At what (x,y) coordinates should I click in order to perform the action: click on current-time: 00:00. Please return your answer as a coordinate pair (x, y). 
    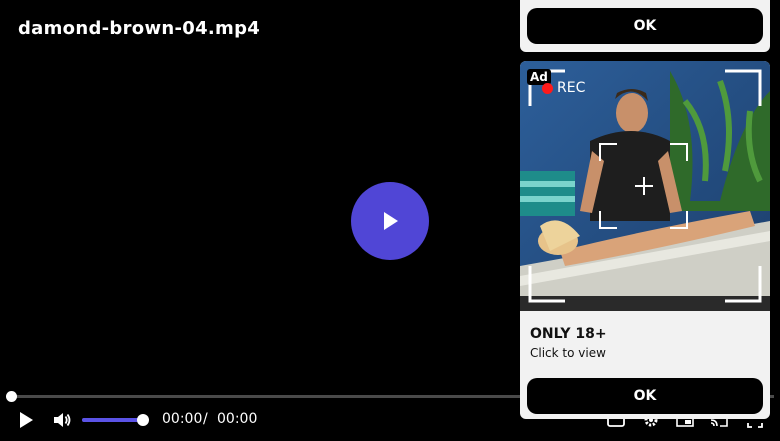
    Looking at the image, I should click on (182, 419).